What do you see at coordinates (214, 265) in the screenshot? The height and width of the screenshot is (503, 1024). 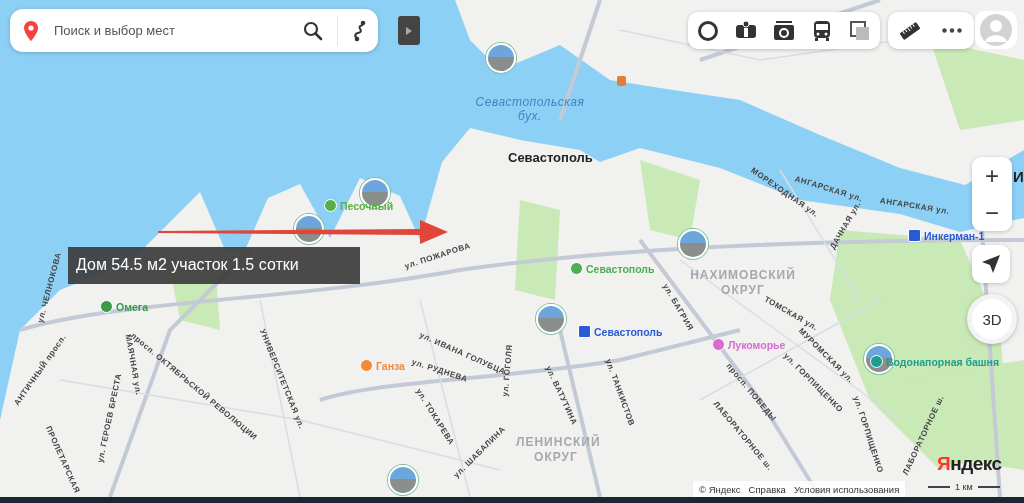 I see `annotation-label: Дом 54.5 м2 участок 1.5 сотки` at bounding box center [214, 265].